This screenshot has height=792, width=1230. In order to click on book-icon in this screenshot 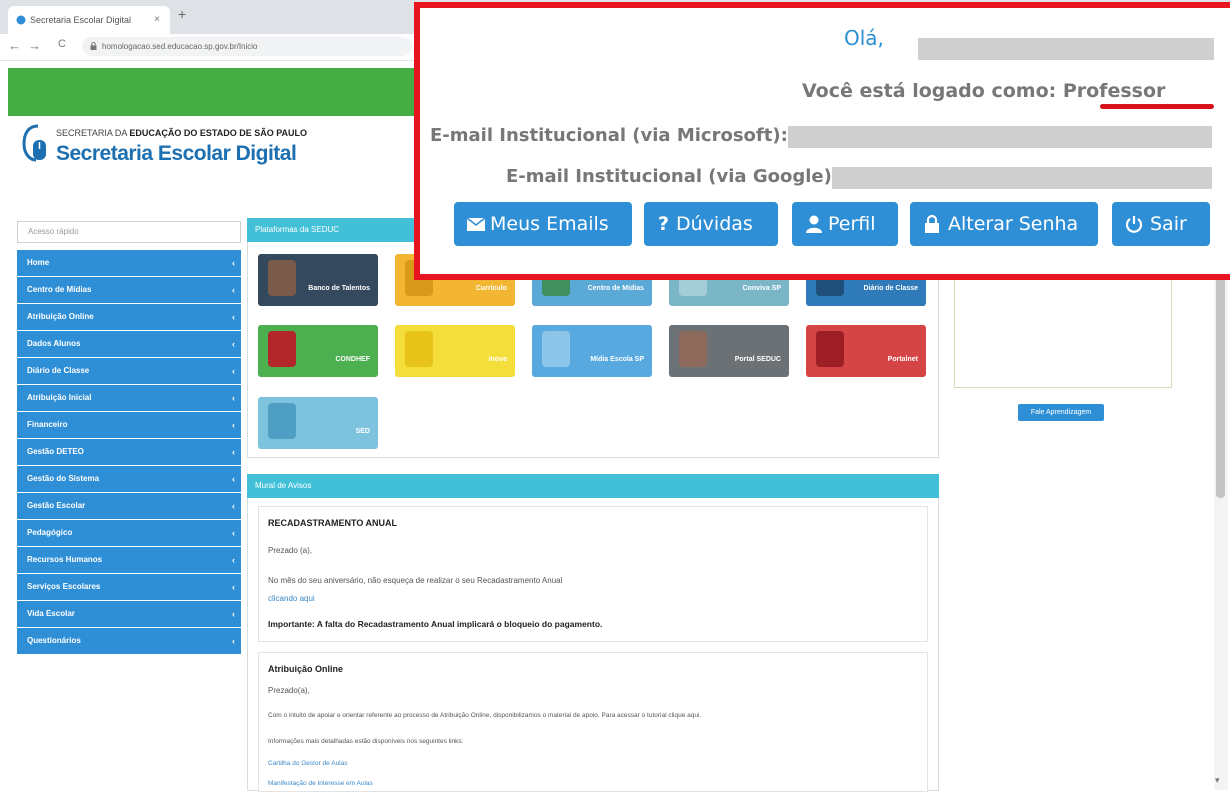, I will do `click(282, 278)`.